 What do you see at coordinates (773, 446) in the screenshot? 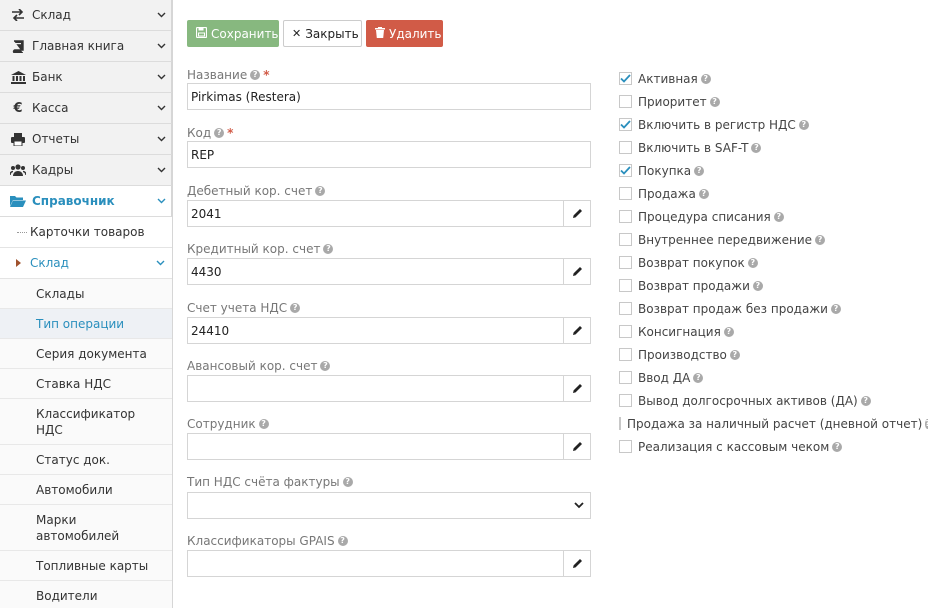
I see `option-checkbox-row: Реализация с кассовым чеком?` at bounding box center [773, 446].